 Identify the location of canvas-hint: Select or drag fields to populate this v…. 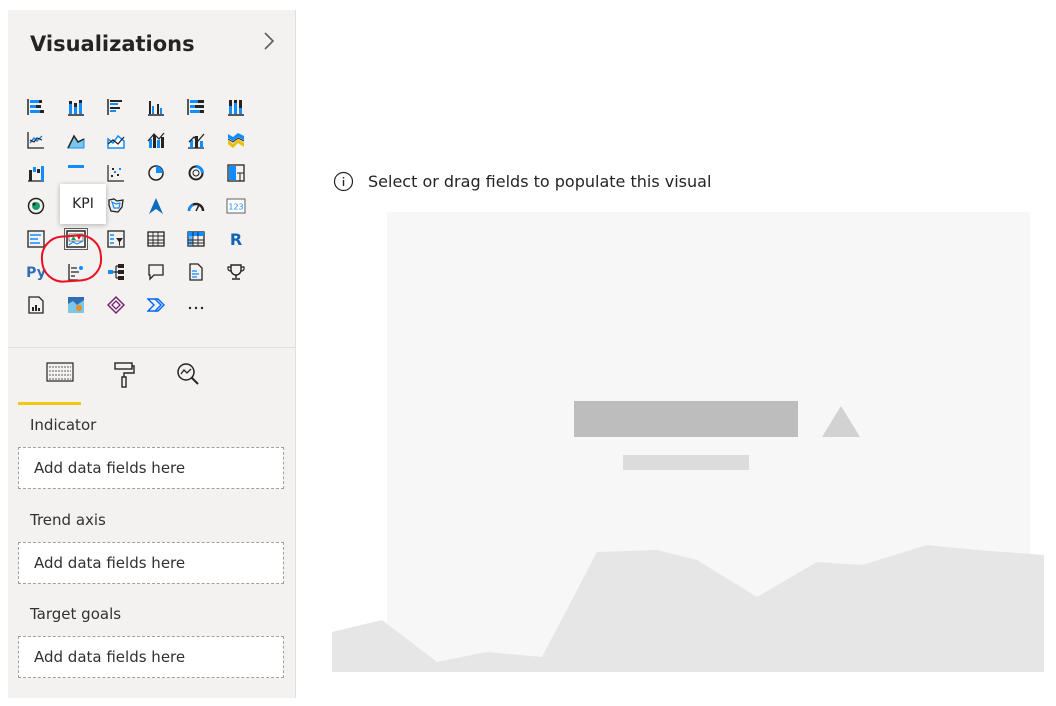
(522, 181).